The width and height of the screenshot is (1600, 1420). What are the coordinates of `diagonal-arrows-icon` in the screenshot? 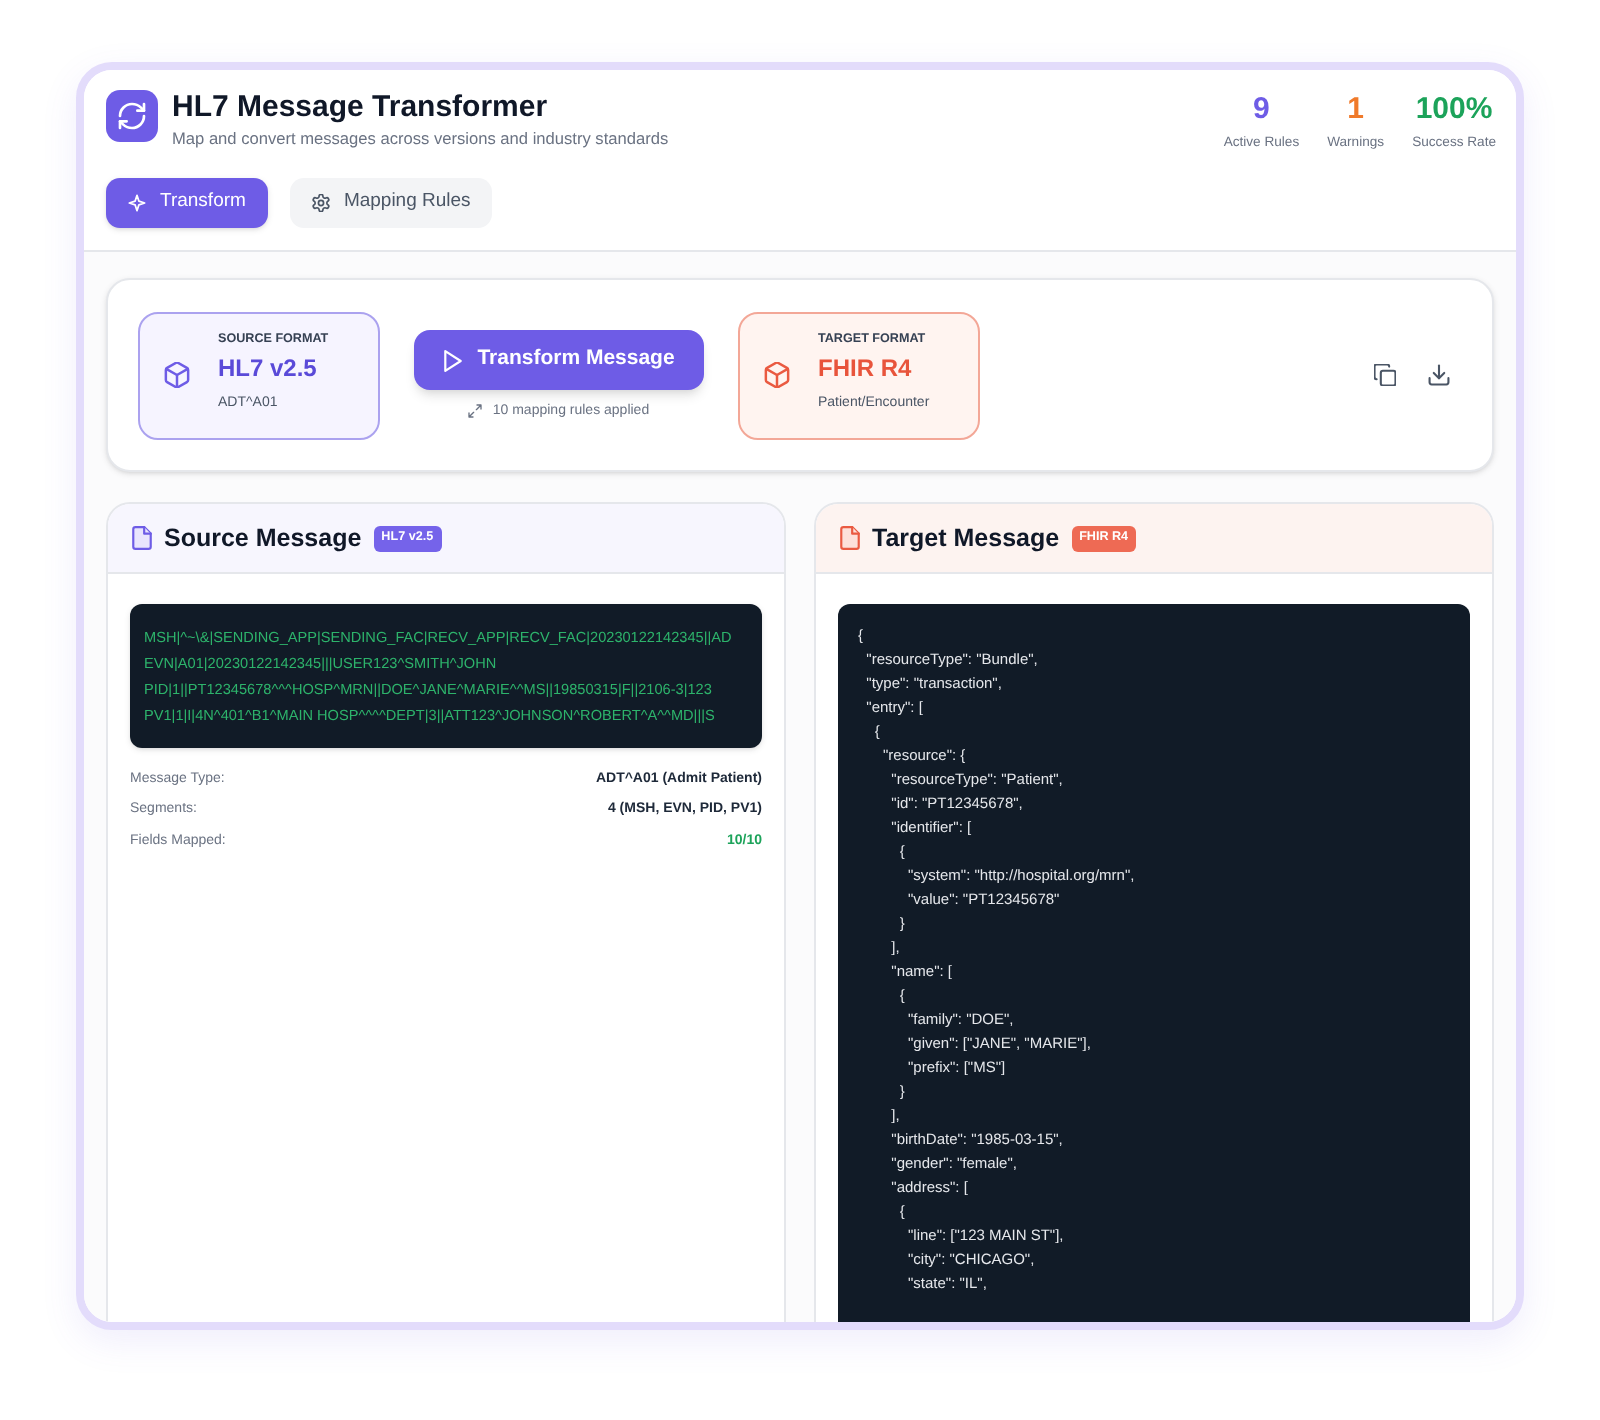 It's located at (475, 411).